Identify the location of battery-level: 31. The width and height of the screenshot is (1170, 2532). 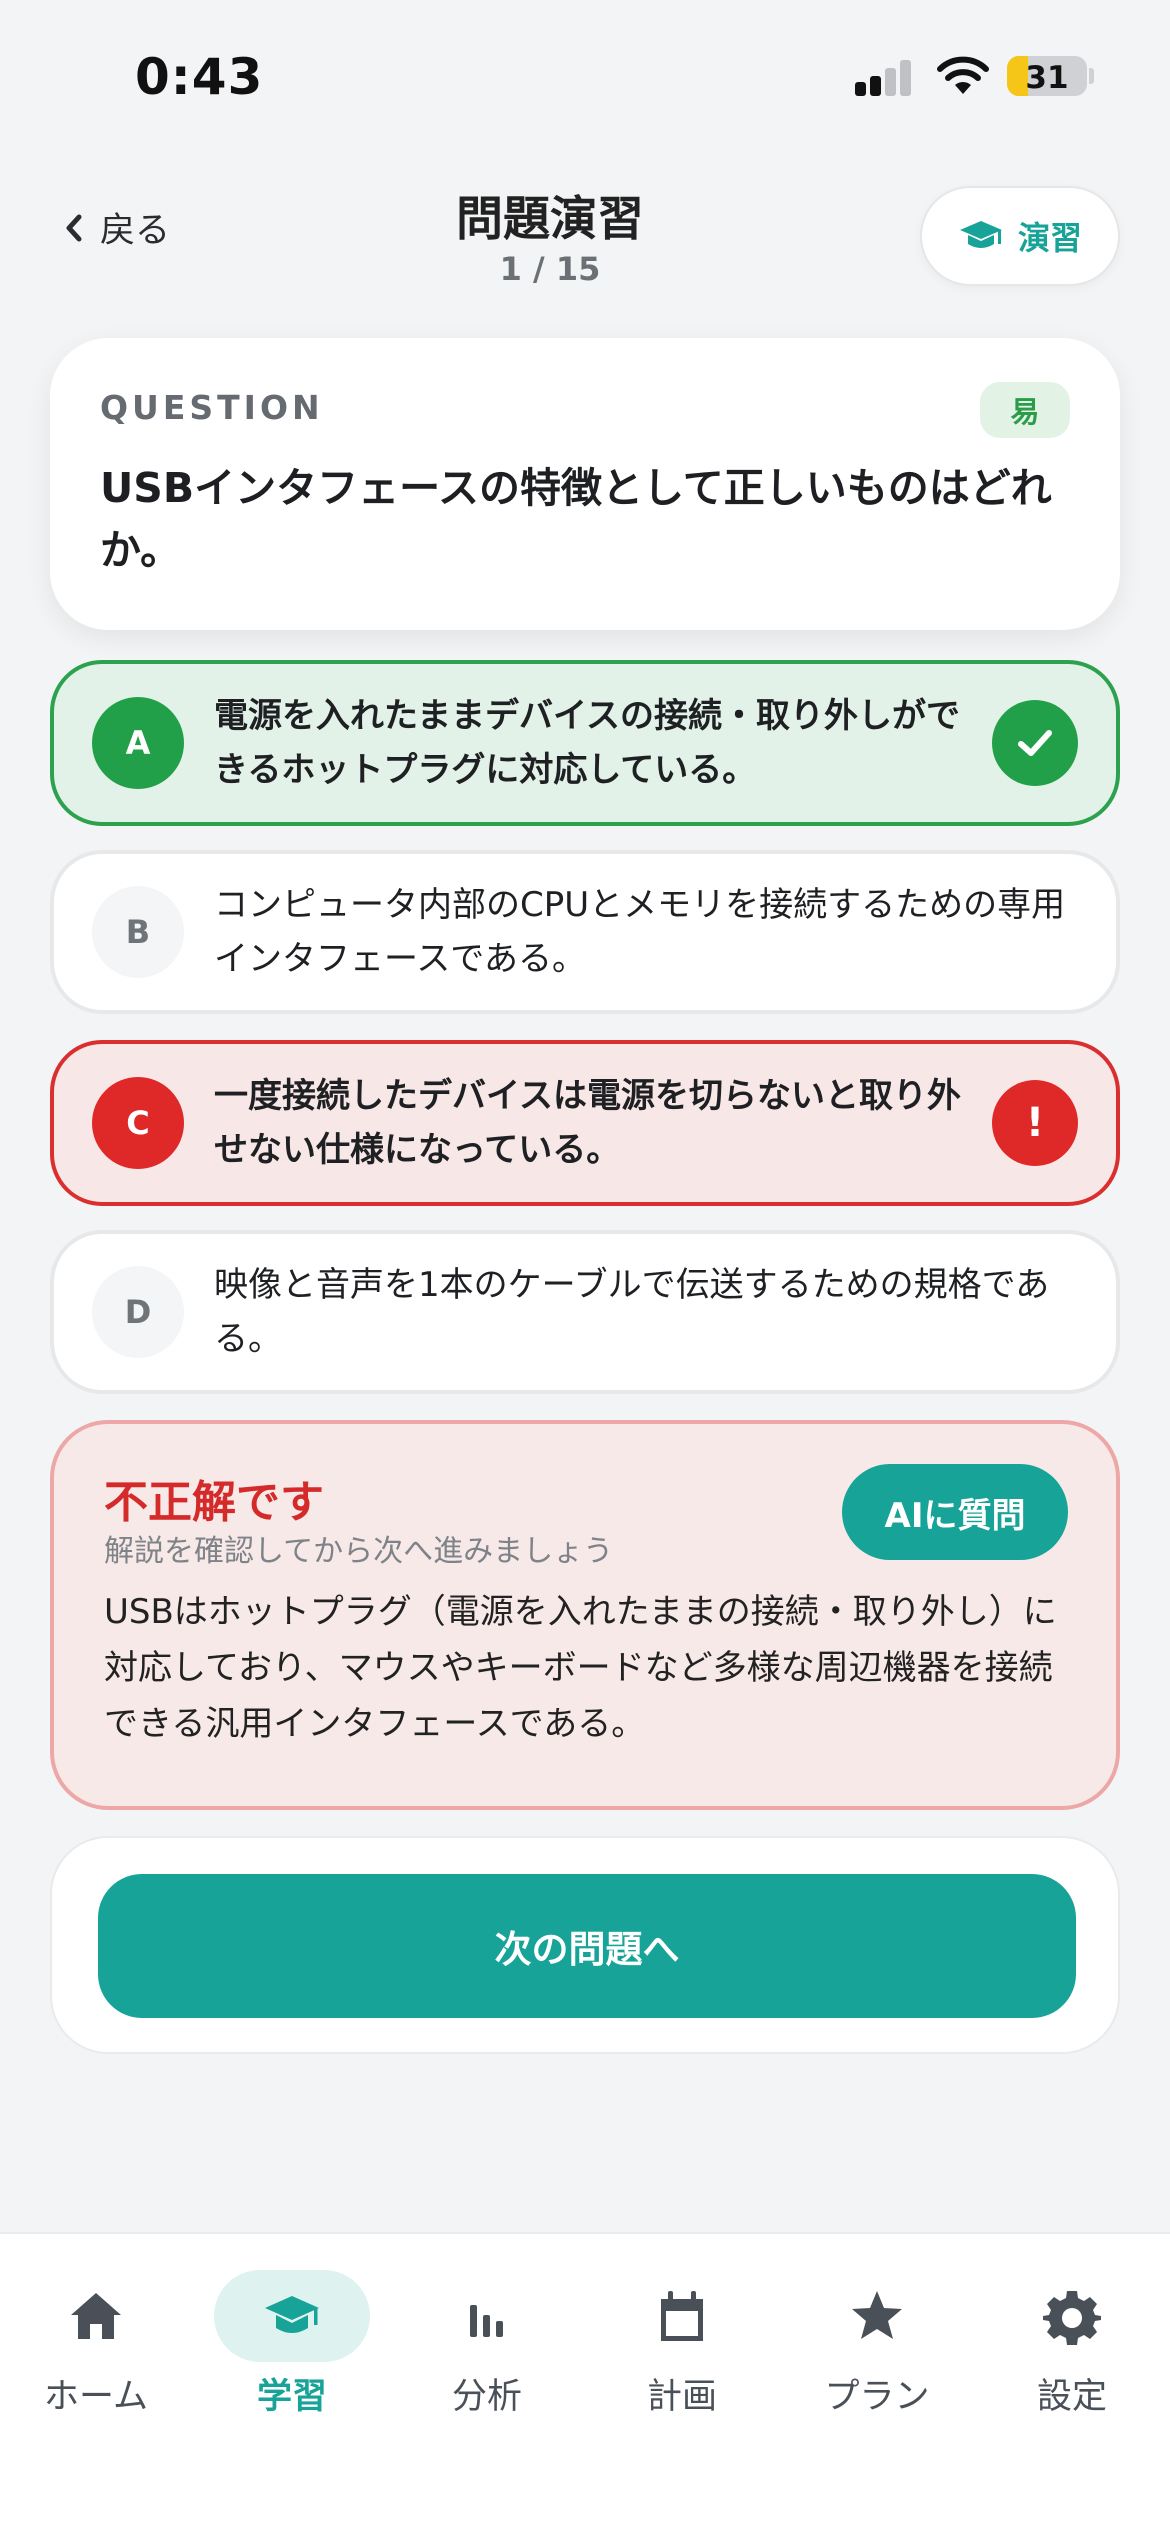
(1047, 78).